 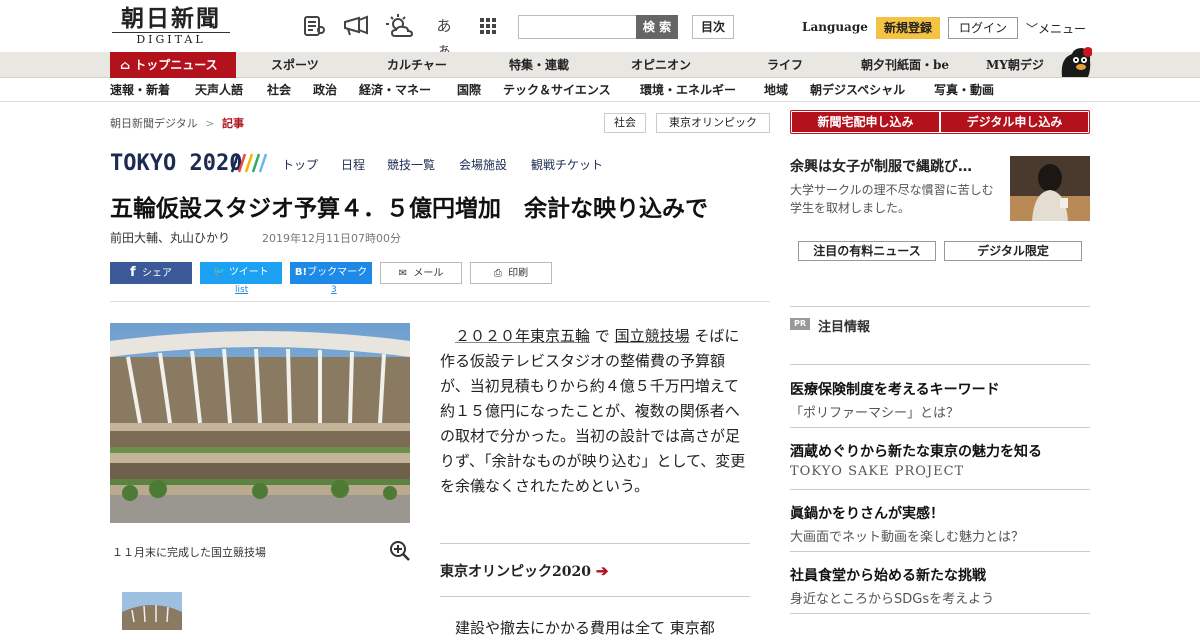 What do you see at coordinates (219, 90) in the screenshot?
I see `nav2-tensei: 天声人語` at bounding box center [219, 90].